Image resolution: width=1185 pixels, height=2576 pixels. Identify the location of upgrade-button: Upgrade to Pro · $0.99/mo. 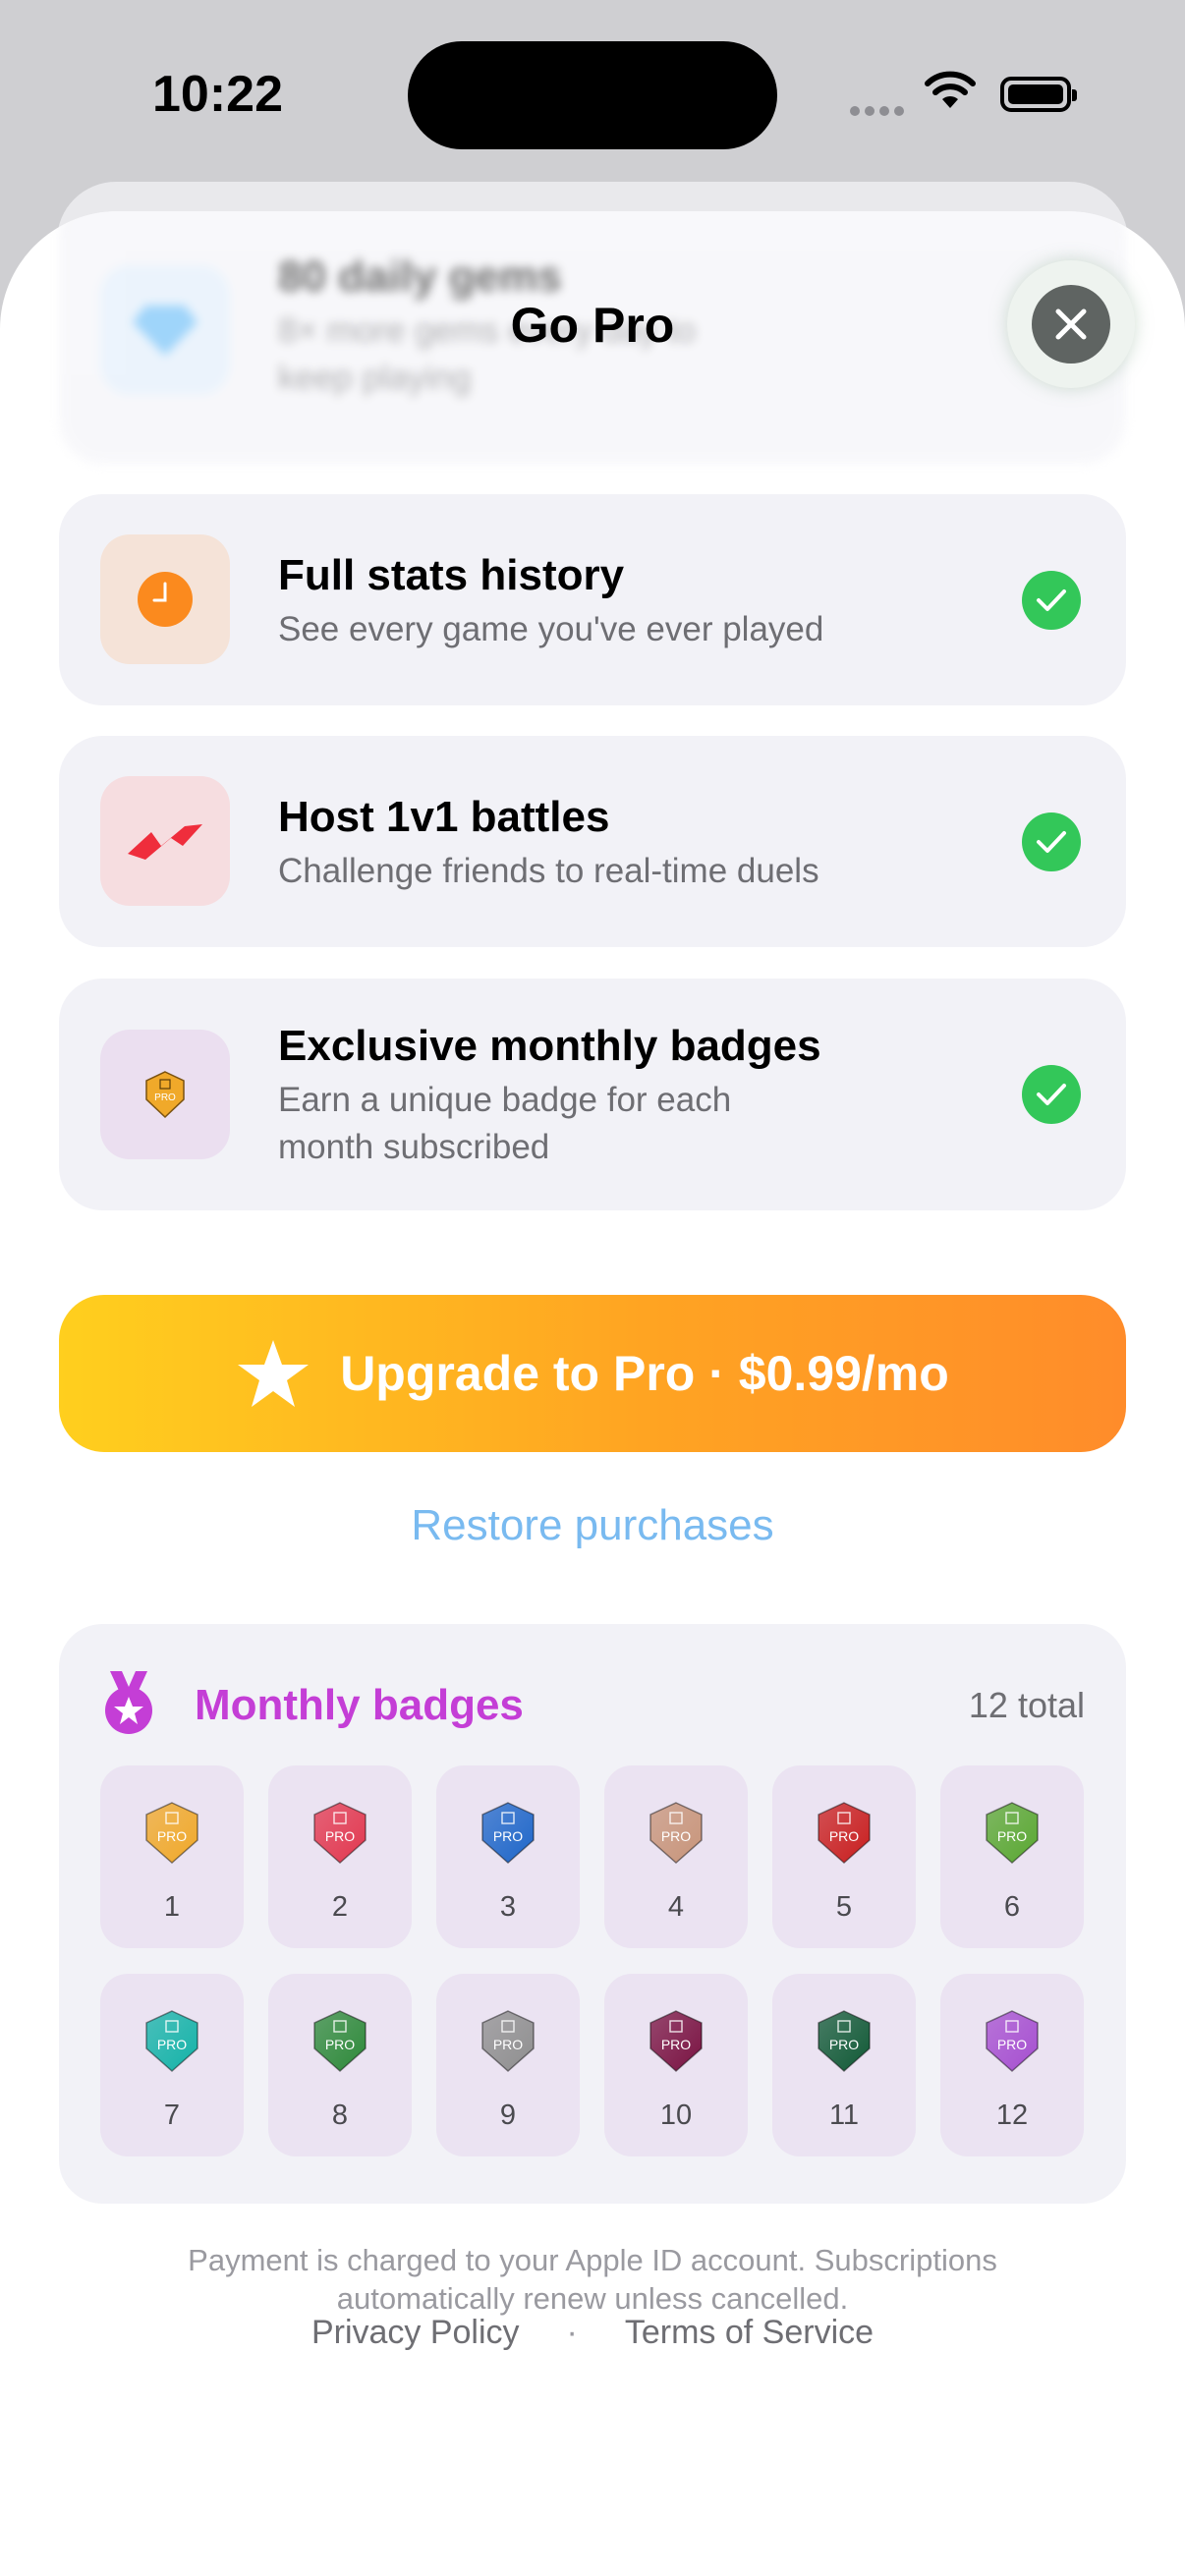
(592, 1373).